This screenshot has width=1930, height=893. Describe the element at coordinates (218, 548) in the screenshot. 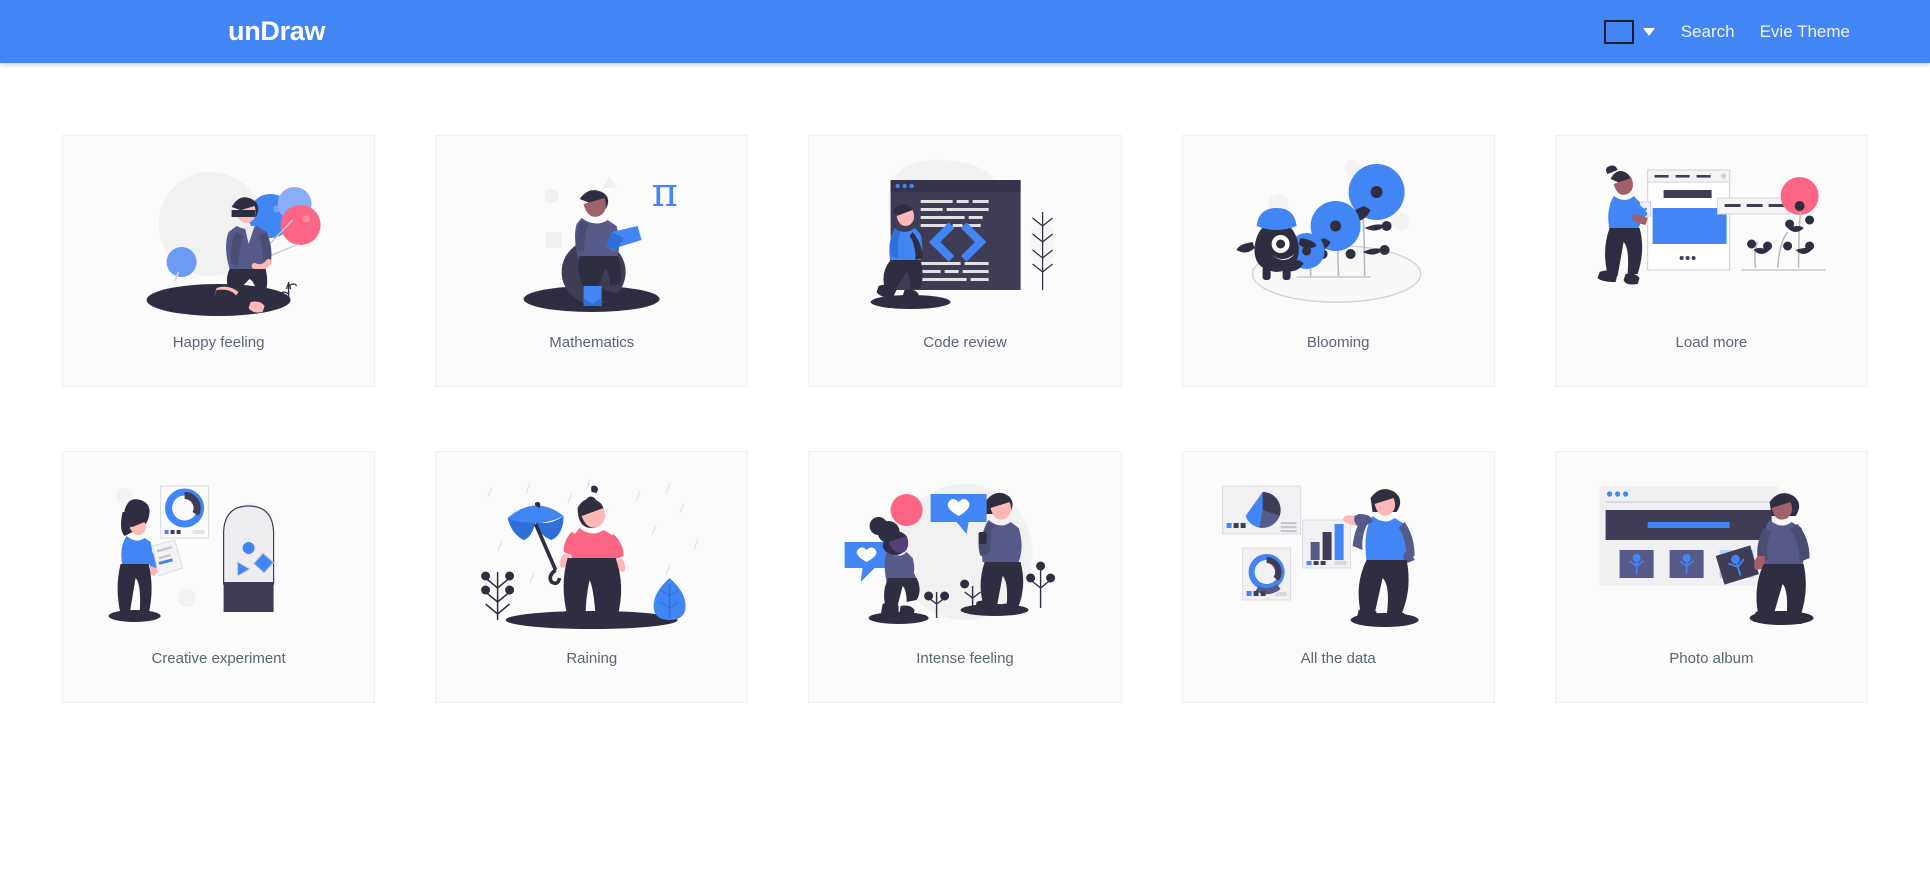

I see `illustration-creative-experiment` at that location.